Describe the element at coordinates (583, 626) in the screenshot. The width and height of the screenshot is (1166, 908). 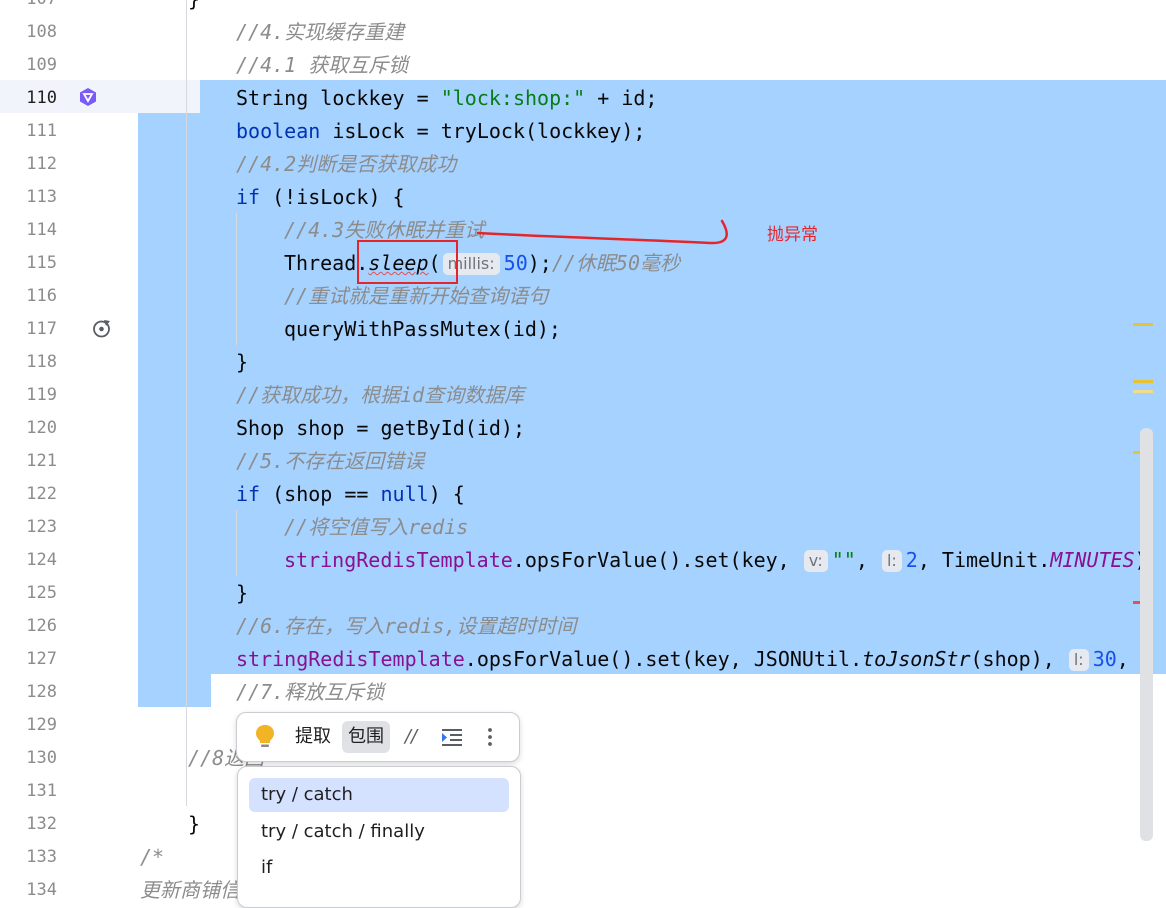
I see `code-line: 126 //6.存在，写入redis,设置超时时间` at that location.